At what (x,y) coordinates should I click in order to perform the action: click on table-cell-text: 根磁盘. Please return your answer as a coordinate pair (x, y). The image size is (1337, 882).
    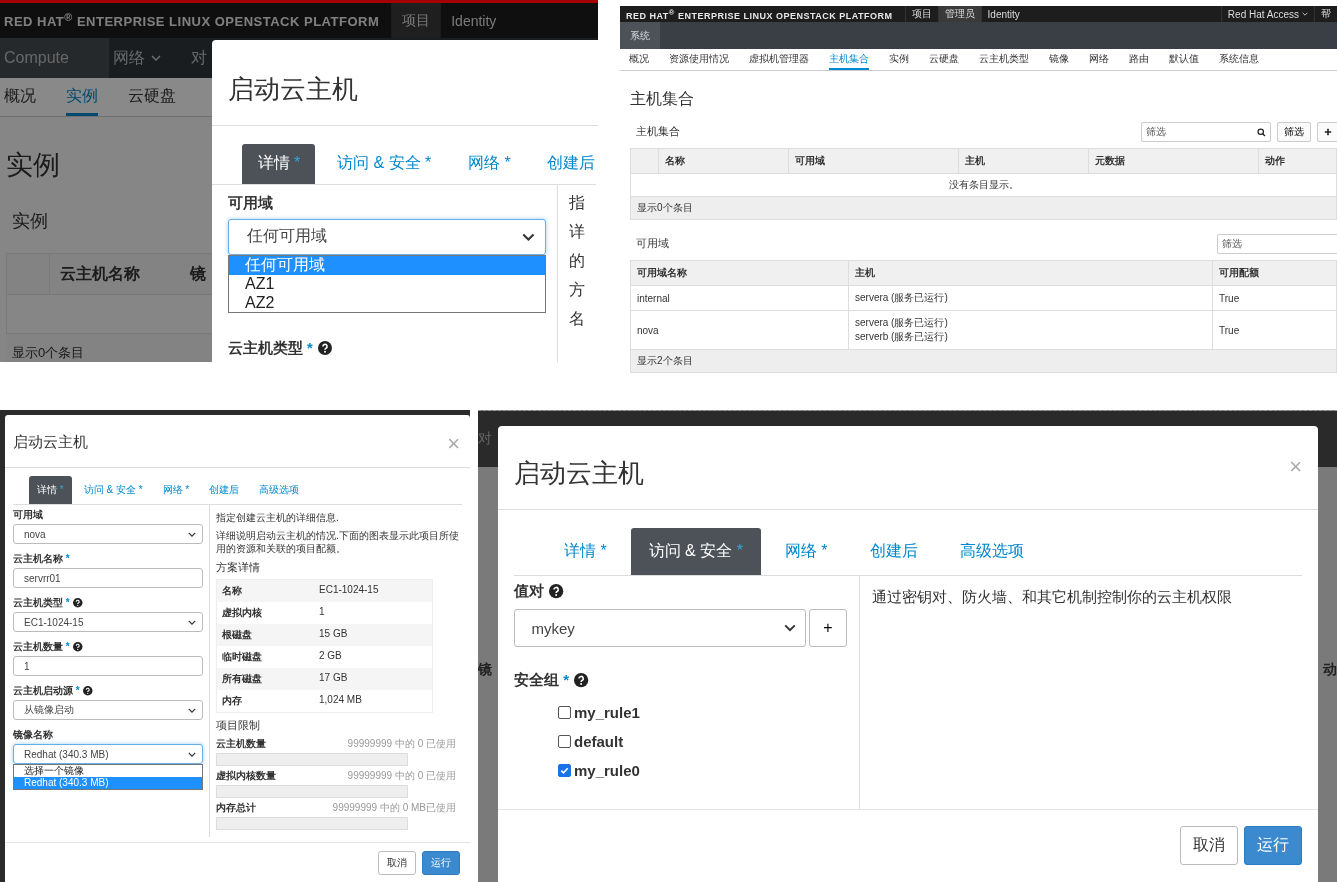
    Looking at the image, I should click on (237, 635).